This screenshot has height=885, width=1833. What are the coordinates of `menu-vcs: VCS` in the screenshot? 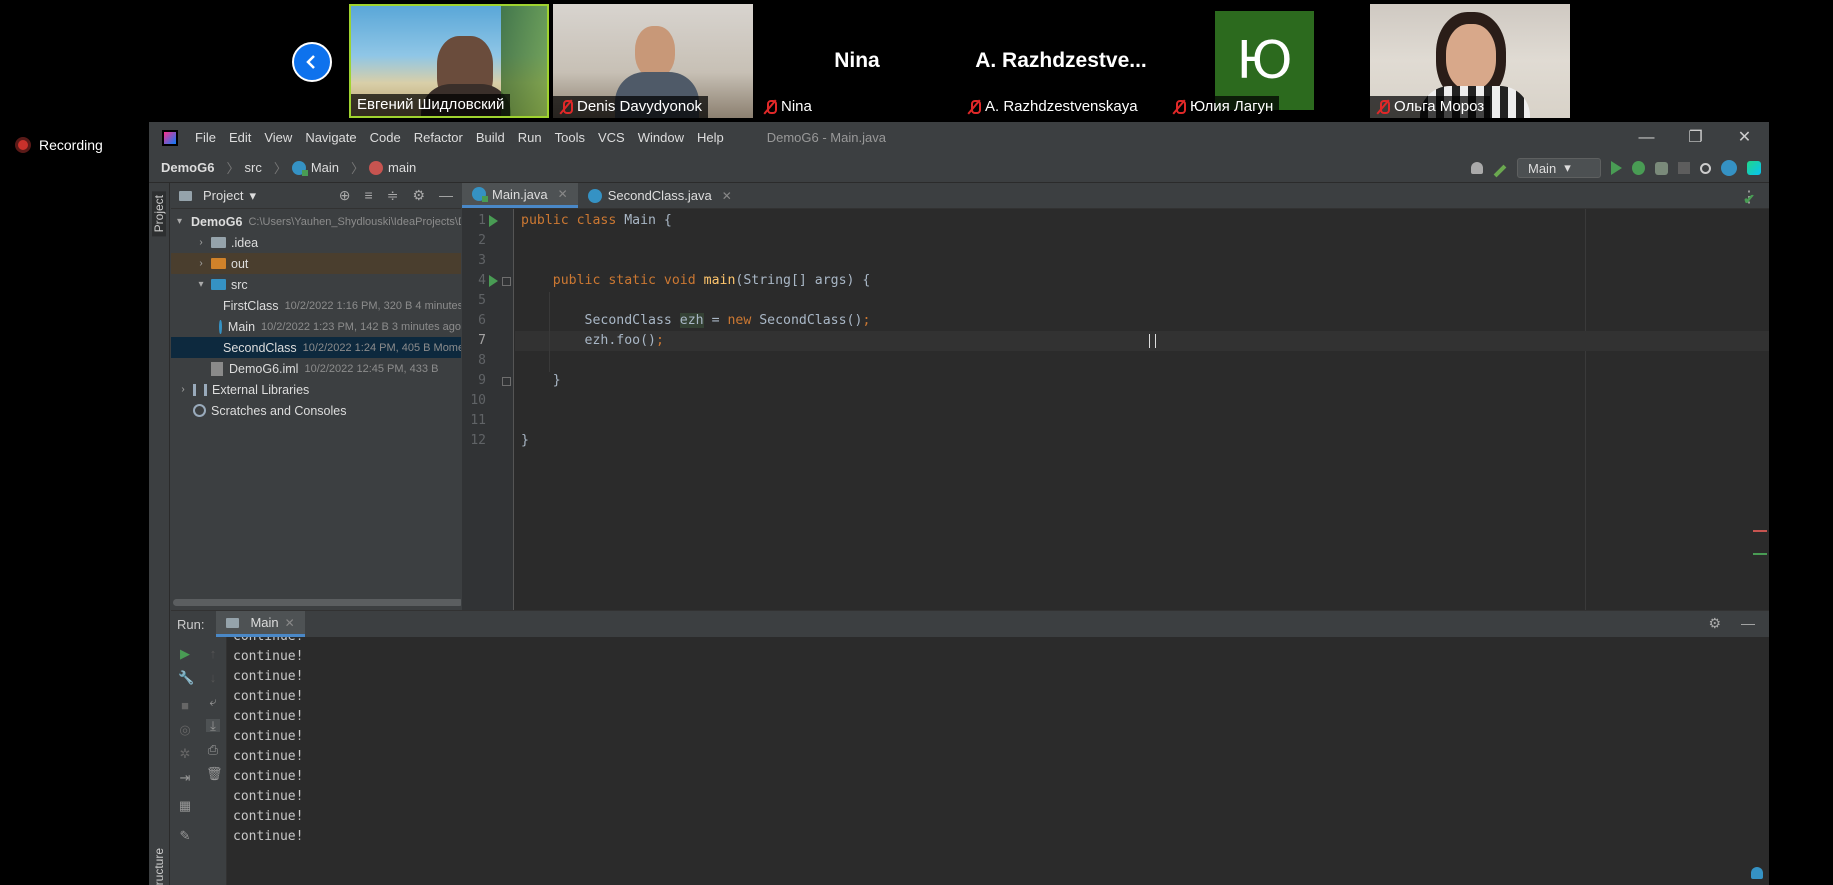 It's located at (611, 137).